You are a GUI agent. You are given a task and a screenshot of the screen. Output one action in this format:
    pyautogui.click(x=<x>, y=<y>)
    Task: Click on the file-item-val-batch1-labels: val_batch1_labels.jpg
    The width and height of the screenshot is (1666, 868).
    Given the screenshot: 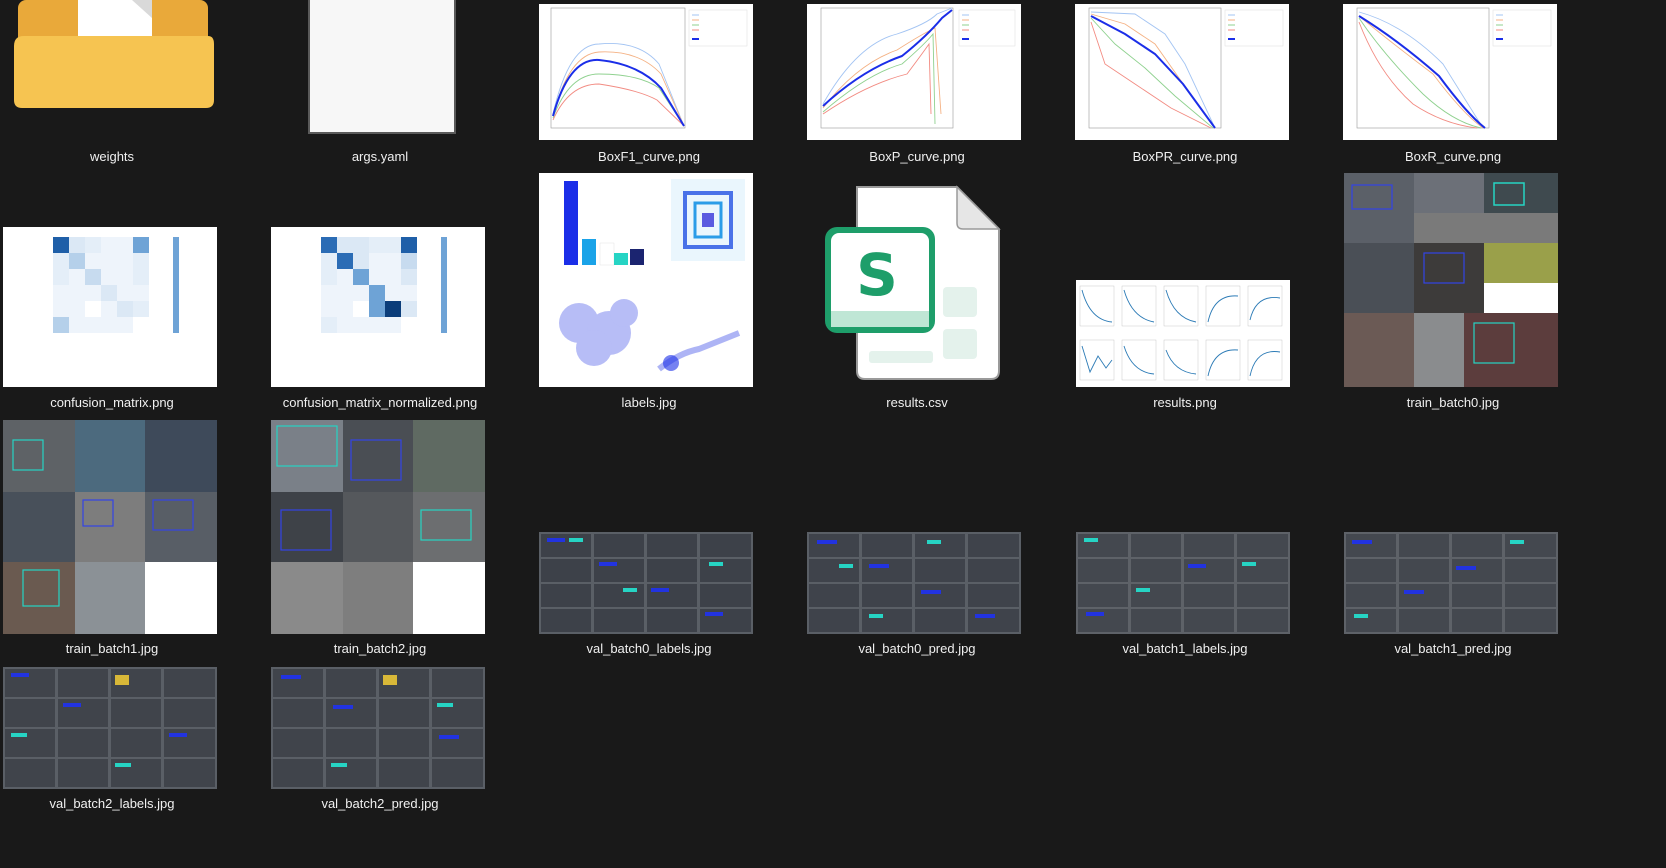 What is the action you would take?
    pyautogui.click(x=1185, y=539)
    